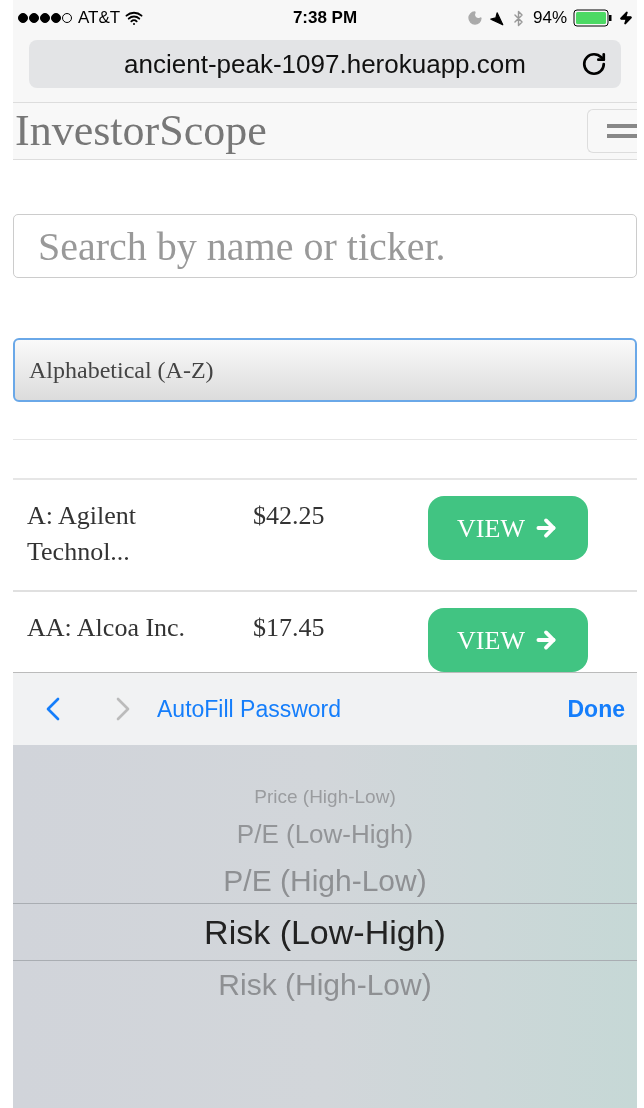 Image resolution: width=644 pixels, height=1108 pixels. I want to click on picker-option: Risk (High-Low), so click(325, 984).